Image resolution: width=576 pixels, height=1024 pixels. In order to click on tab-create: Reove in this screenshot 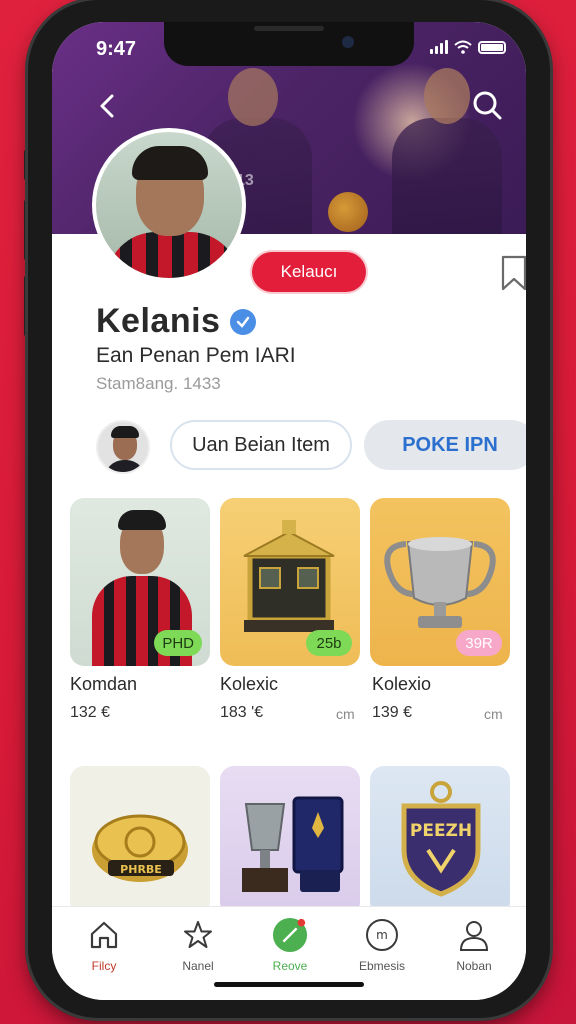, I will do `click(290, 945)`.